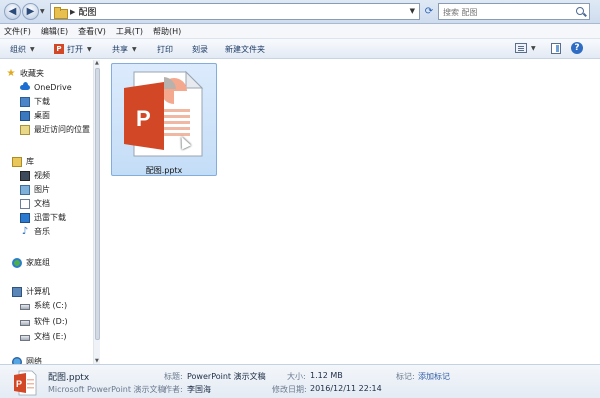 The height and width of the screenshot is (398, 600). What do you see at coordinates (507, 12) in the screenshot?
I see `search-input` at bounding box center [507, 12].